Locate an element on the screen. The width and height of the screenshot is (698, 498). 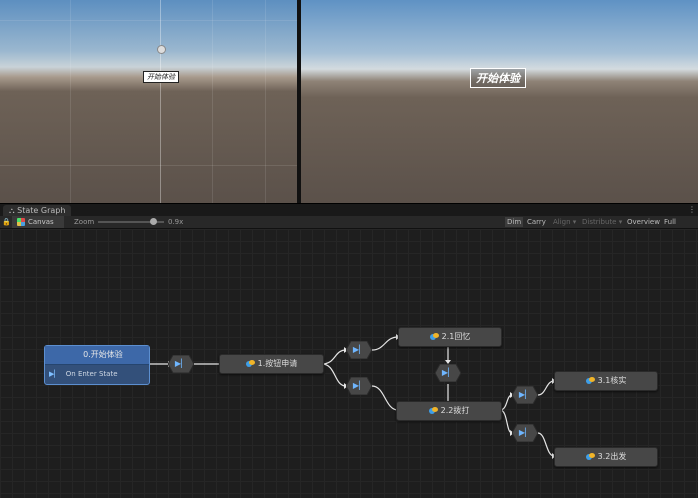
state-node-label: 2.1回忆 is located at coordinates (456, 336).